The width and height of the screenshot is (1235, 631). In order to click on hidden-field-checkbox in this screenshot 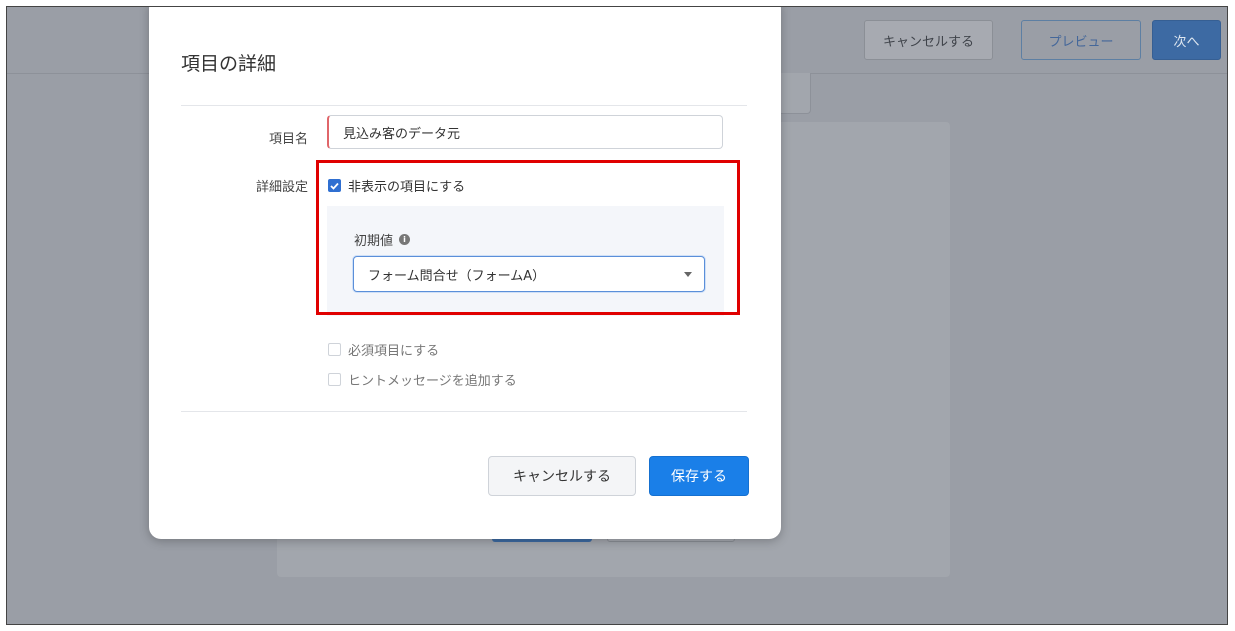, I will do `click(334, 185)`.